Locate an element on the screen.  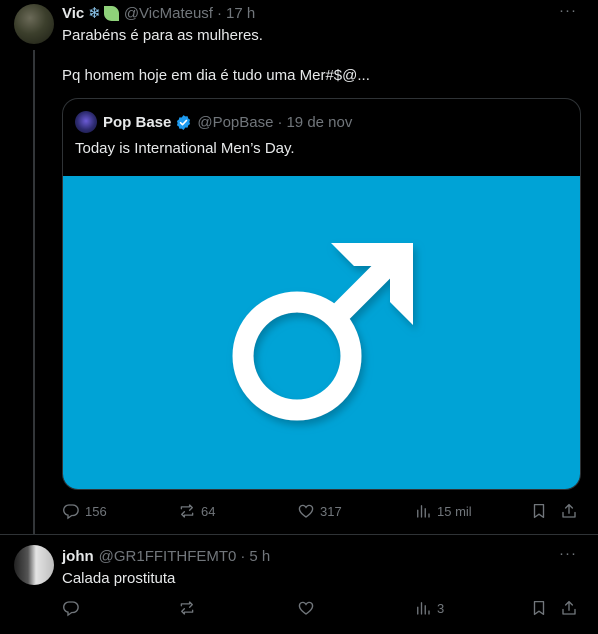
timestamp: 17 h is located at coordinates (240, 13).